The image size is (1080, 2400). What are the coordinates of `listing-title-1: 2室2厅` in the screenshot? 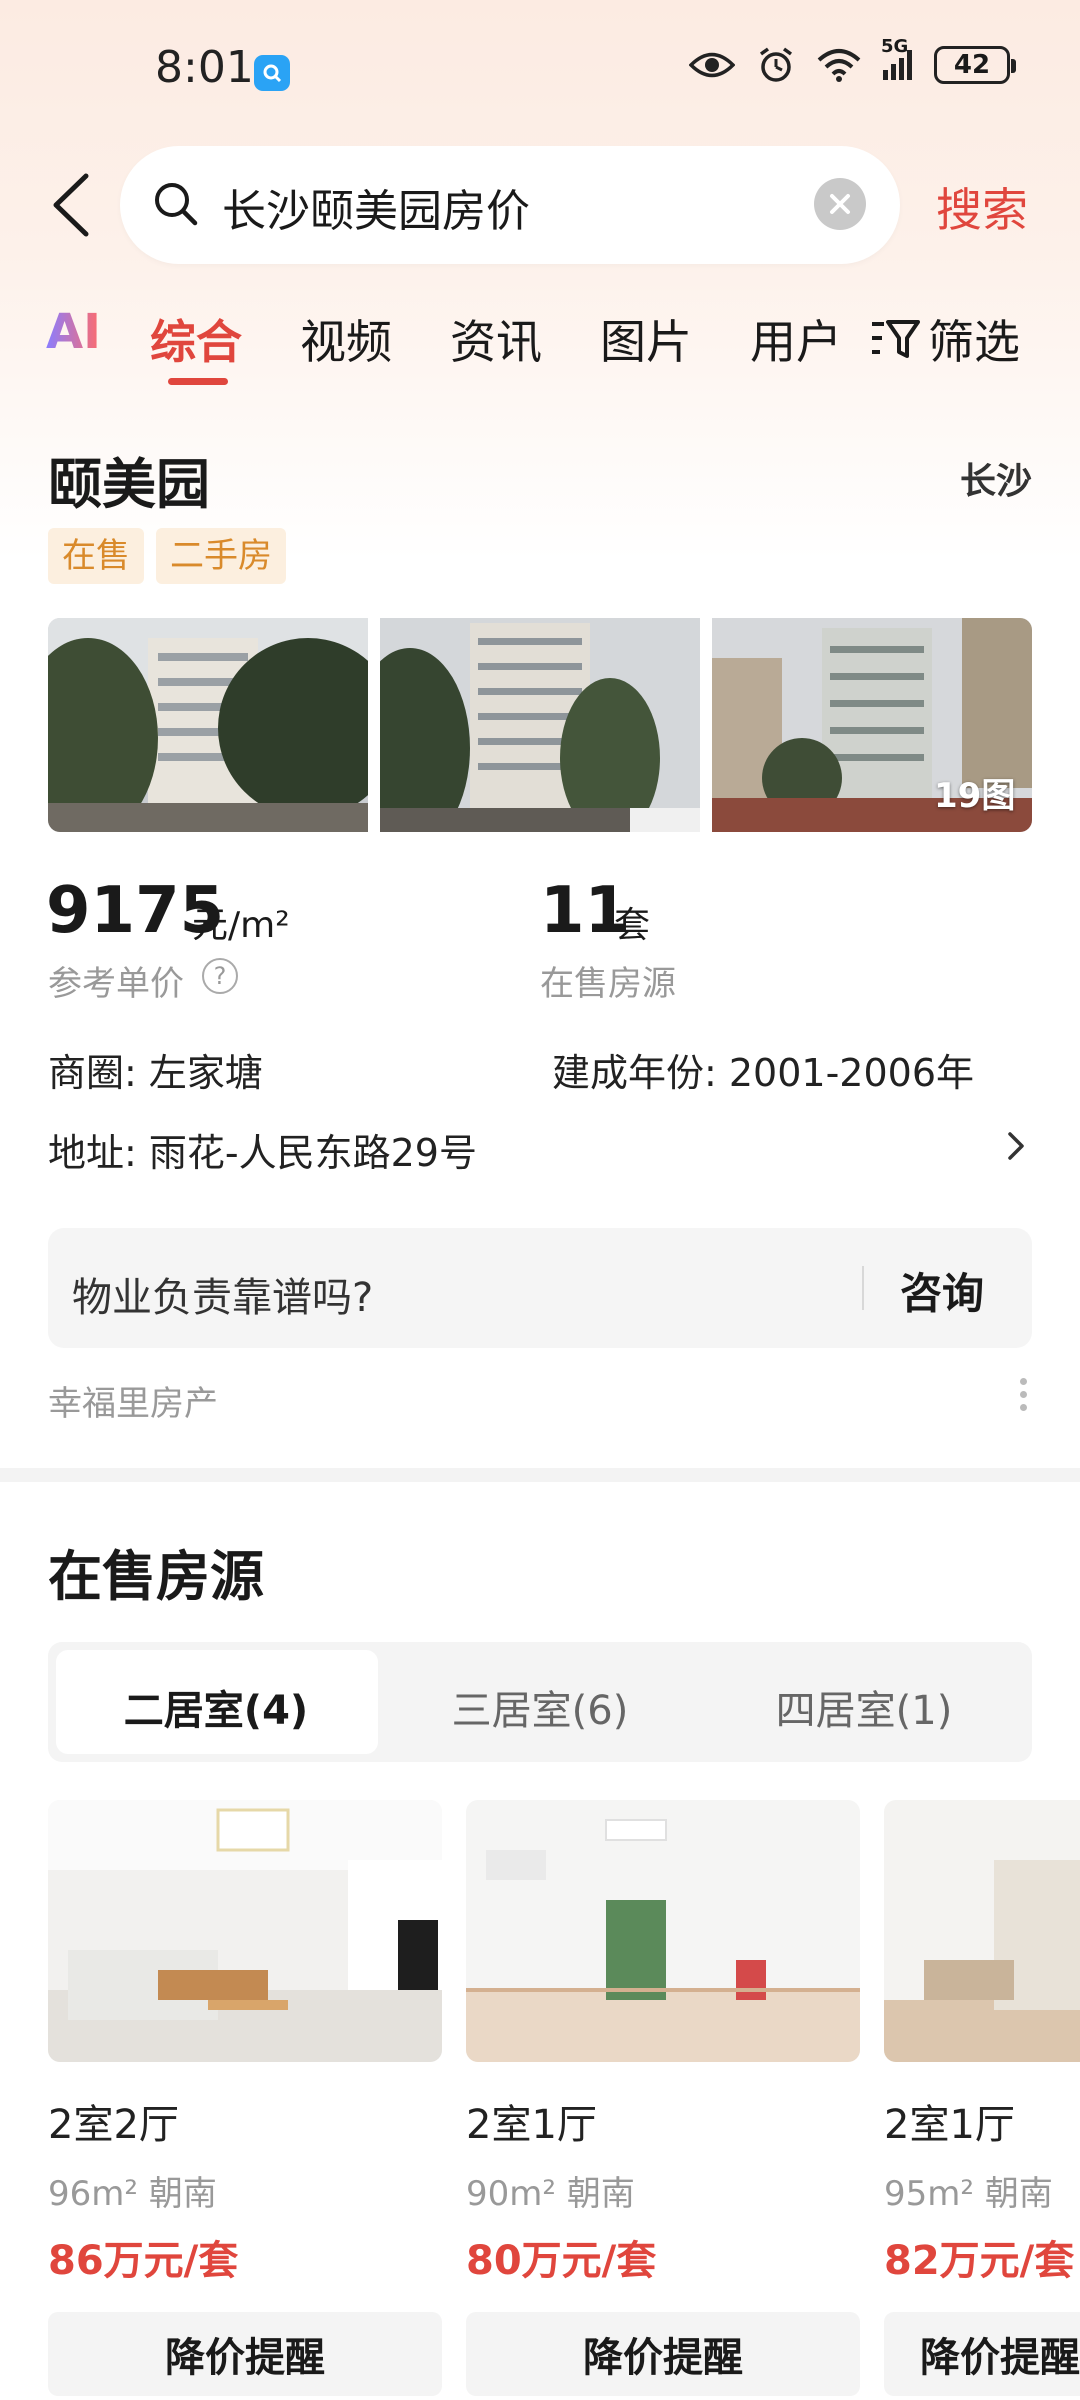 It's located at (113, 2121).